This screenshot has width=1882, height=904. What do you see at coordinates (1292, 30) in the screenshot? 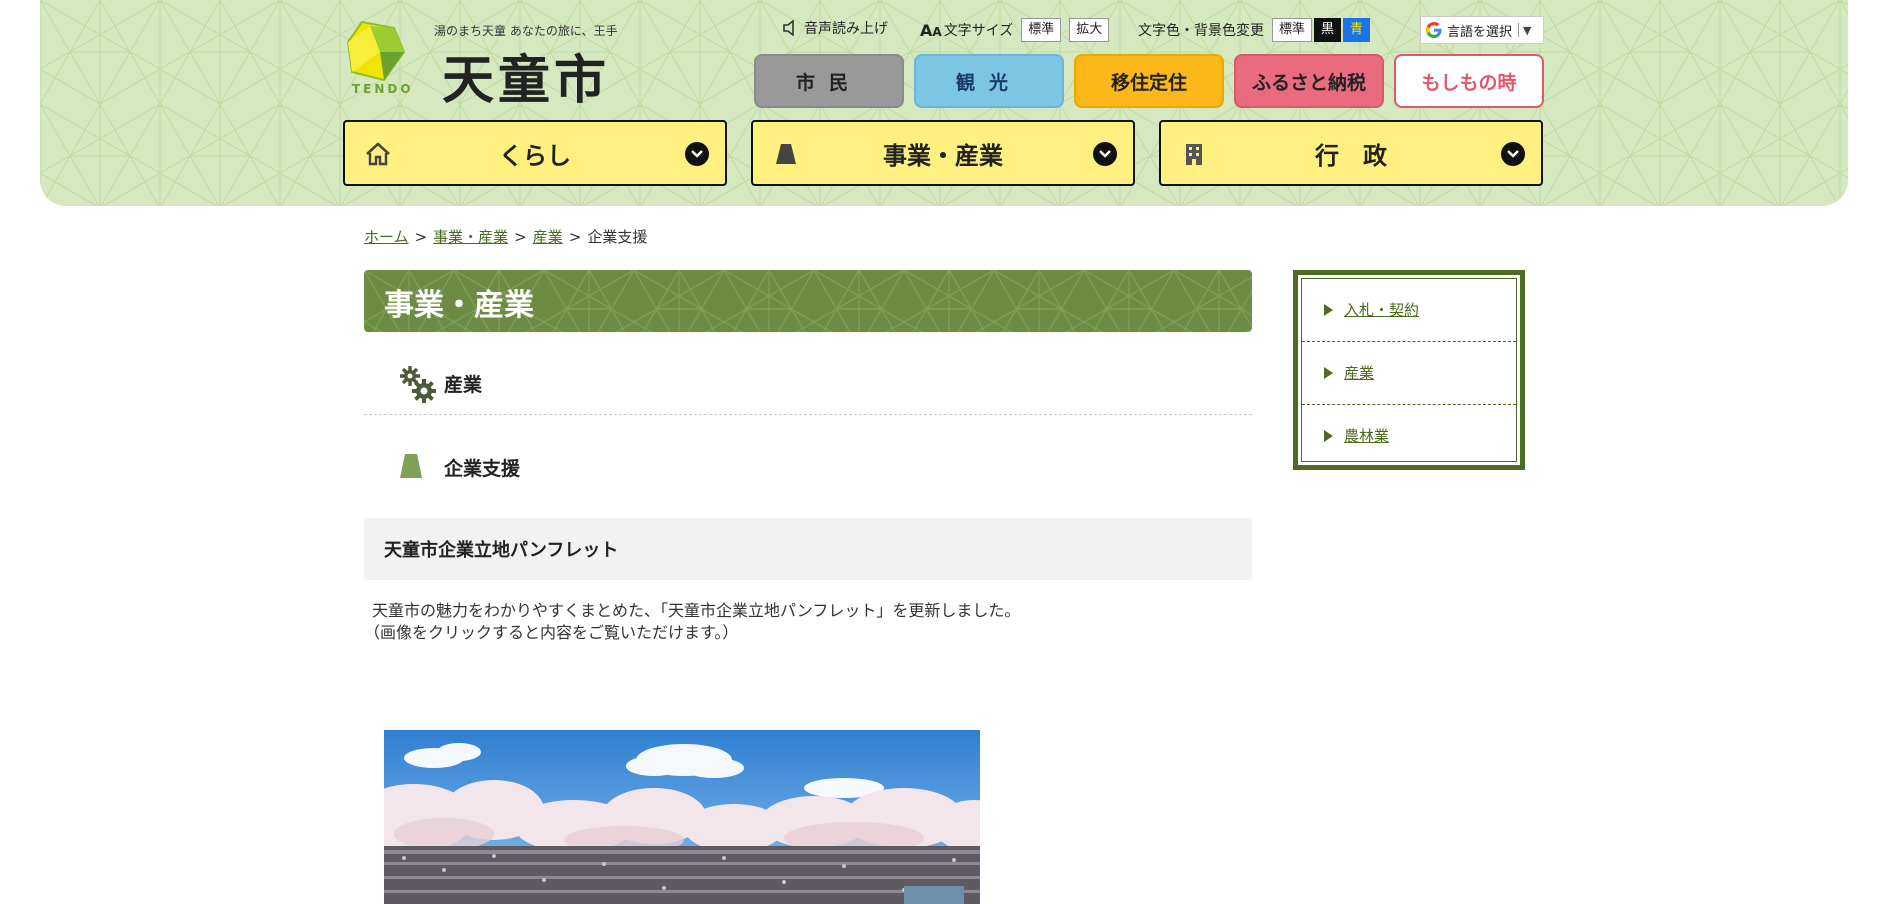
I see `color-standard-button: 標準` at bounding box center [1292, 30].